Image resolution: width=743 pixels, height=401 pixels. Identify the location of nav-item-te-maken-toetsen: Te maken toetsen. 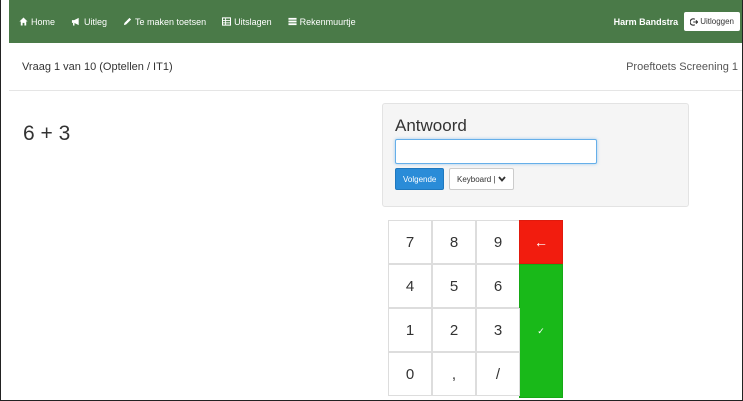
(164, 21).